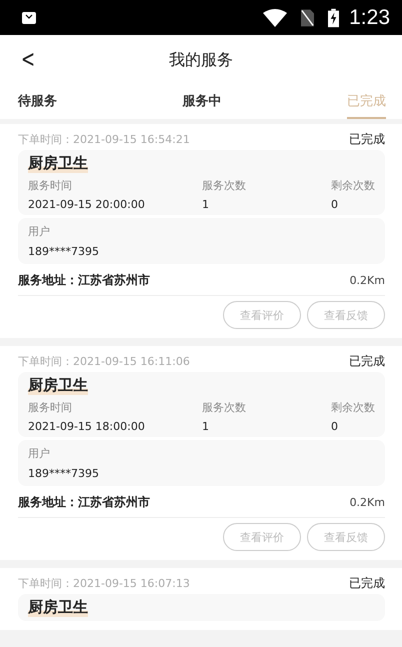 The height and width of the screenshot is (647, 402). I want to click on field-value: 2021-09-15 18:00:00, so click(87, 426).